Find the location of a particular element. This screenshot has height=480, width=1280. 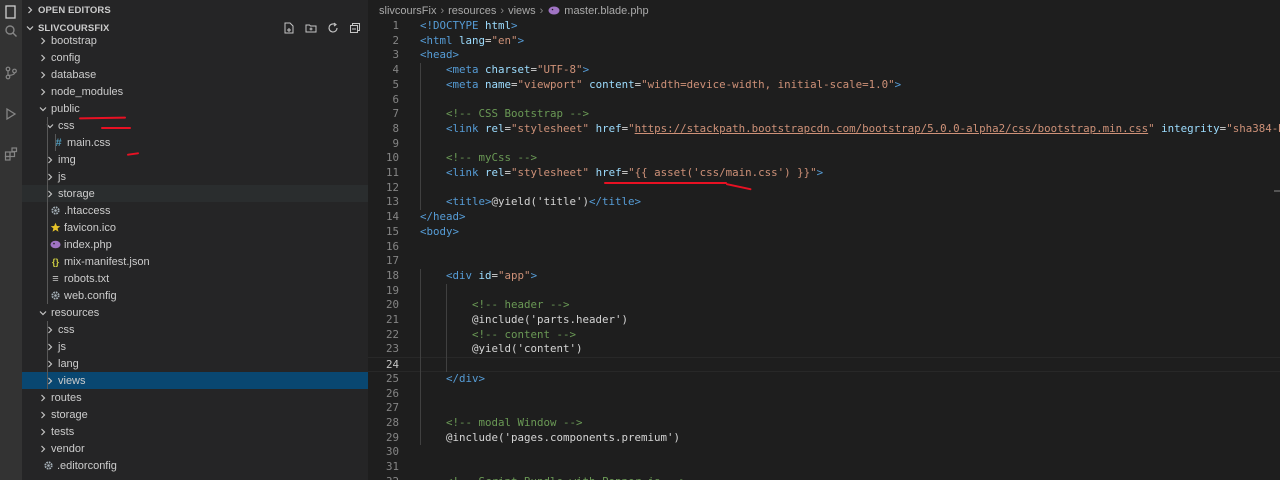

tree-item-label: node_modules is located at coordinates (87, 91).